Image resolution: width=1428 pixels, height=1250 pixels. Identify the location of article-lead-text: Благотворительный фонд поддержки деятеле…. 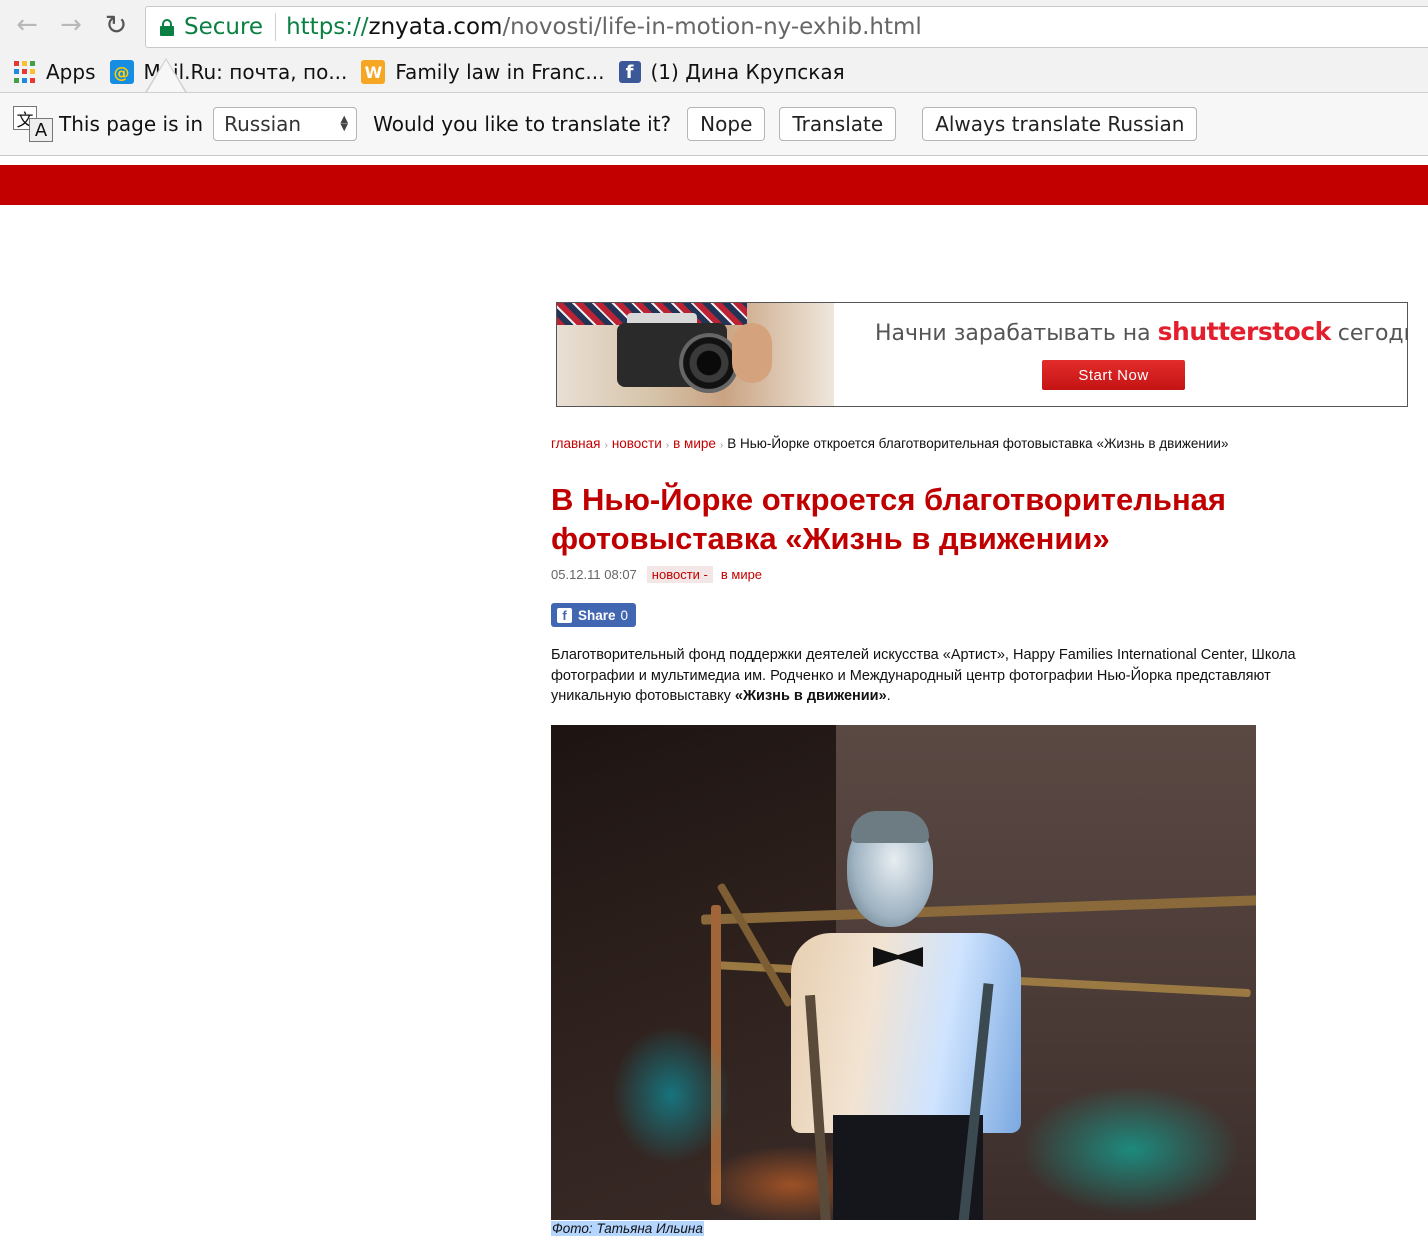
(923, 675).